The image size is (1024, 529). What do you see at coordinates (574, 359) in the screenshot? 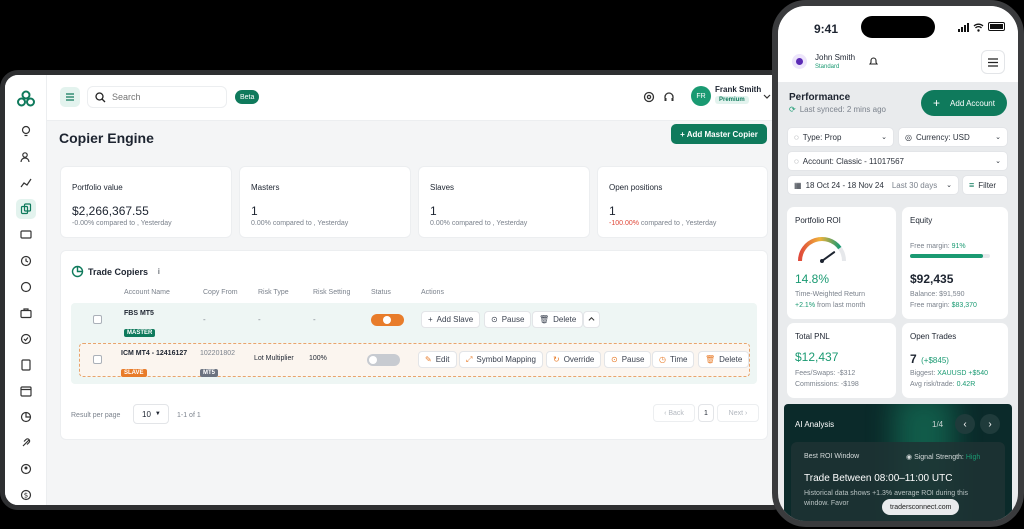
I see `override-button: ↻ Override` at bounding box center [574, 359].